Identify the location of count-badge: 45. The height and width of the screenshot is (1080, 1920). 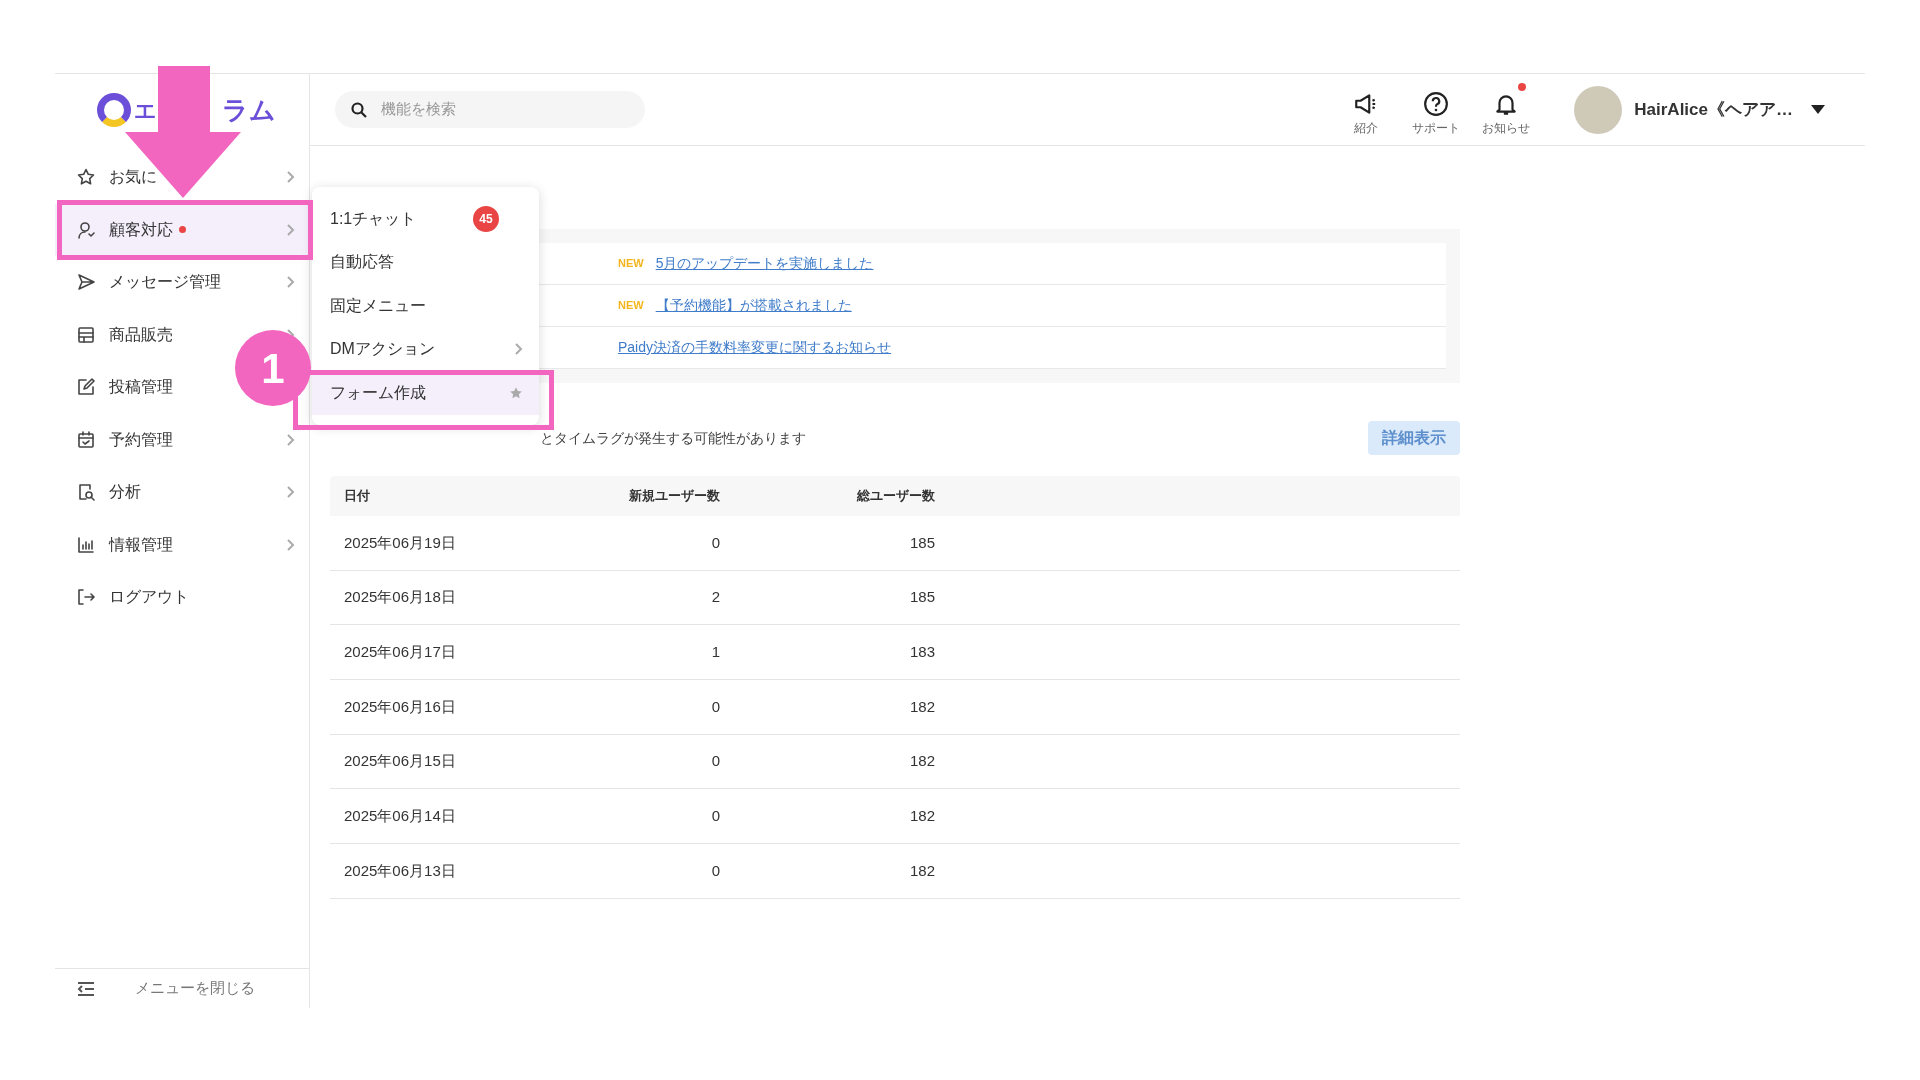
(486, 218).